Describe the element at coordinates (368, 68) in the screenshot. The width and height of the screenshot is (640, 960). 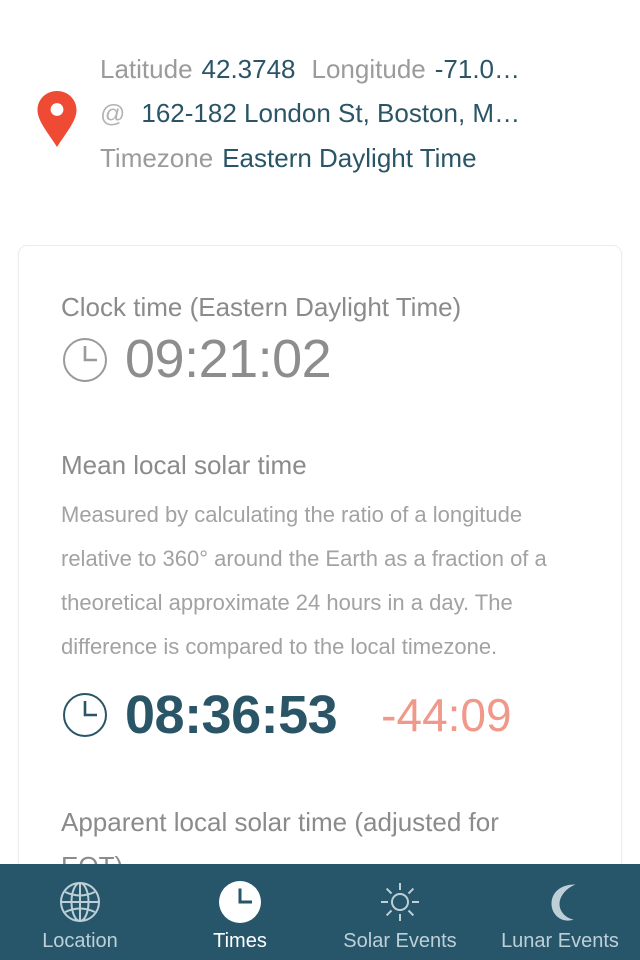
I see `longitude-label: Longitude` at that location.